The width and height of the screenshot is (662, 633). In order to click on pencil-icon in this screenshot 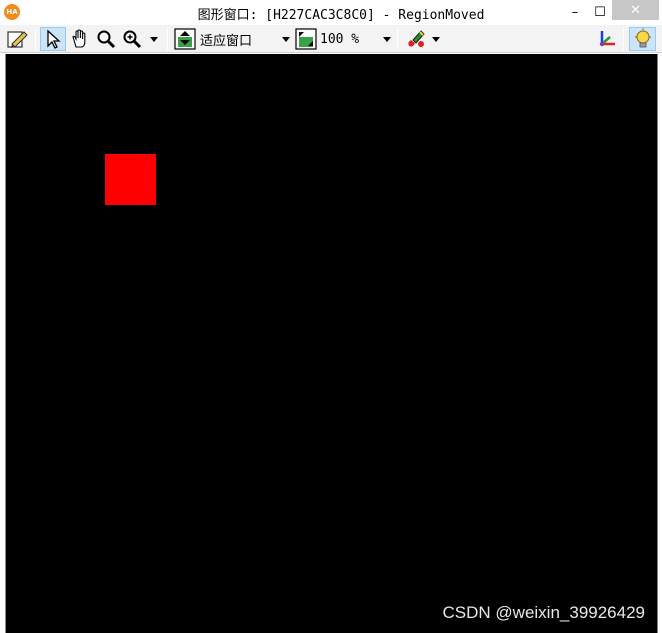, I will do `click(17, 39)`.